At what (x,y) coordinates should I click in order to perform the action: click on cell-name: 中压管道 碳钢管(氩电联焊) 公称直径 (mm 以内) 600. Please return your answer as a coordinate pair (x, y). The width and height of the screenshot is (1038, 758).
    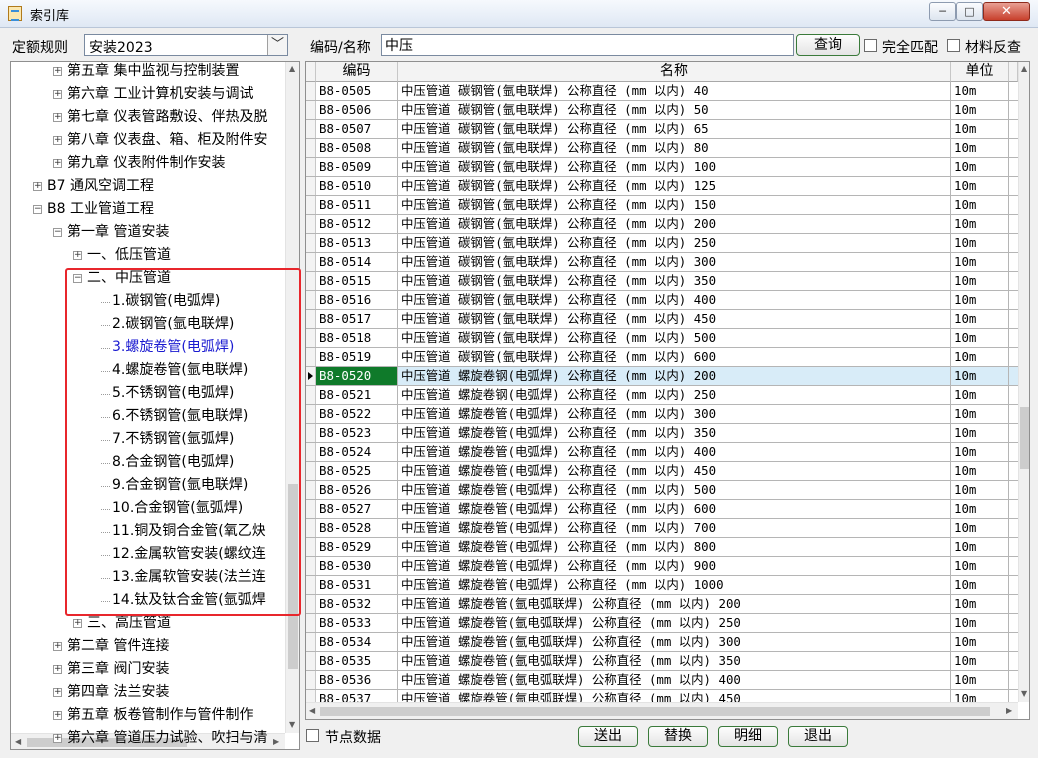
    Looking at the image, I should click on (674, 357).